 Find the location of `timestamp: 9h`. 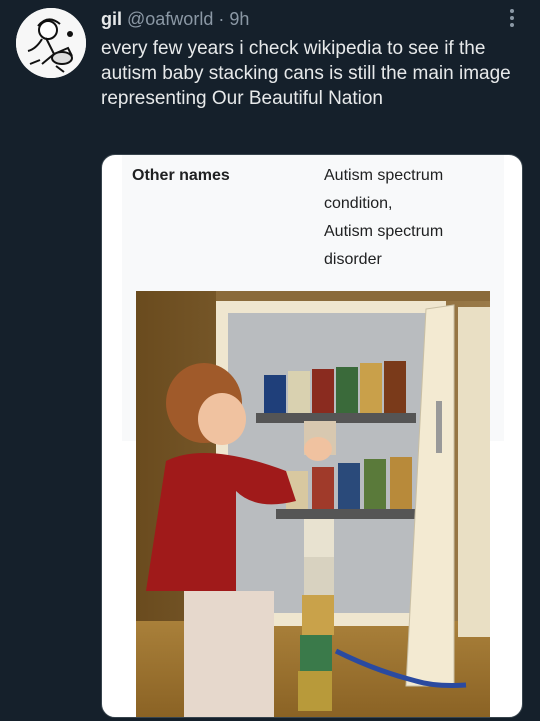

timestamp: 9h is located at coordinates (239, 19).